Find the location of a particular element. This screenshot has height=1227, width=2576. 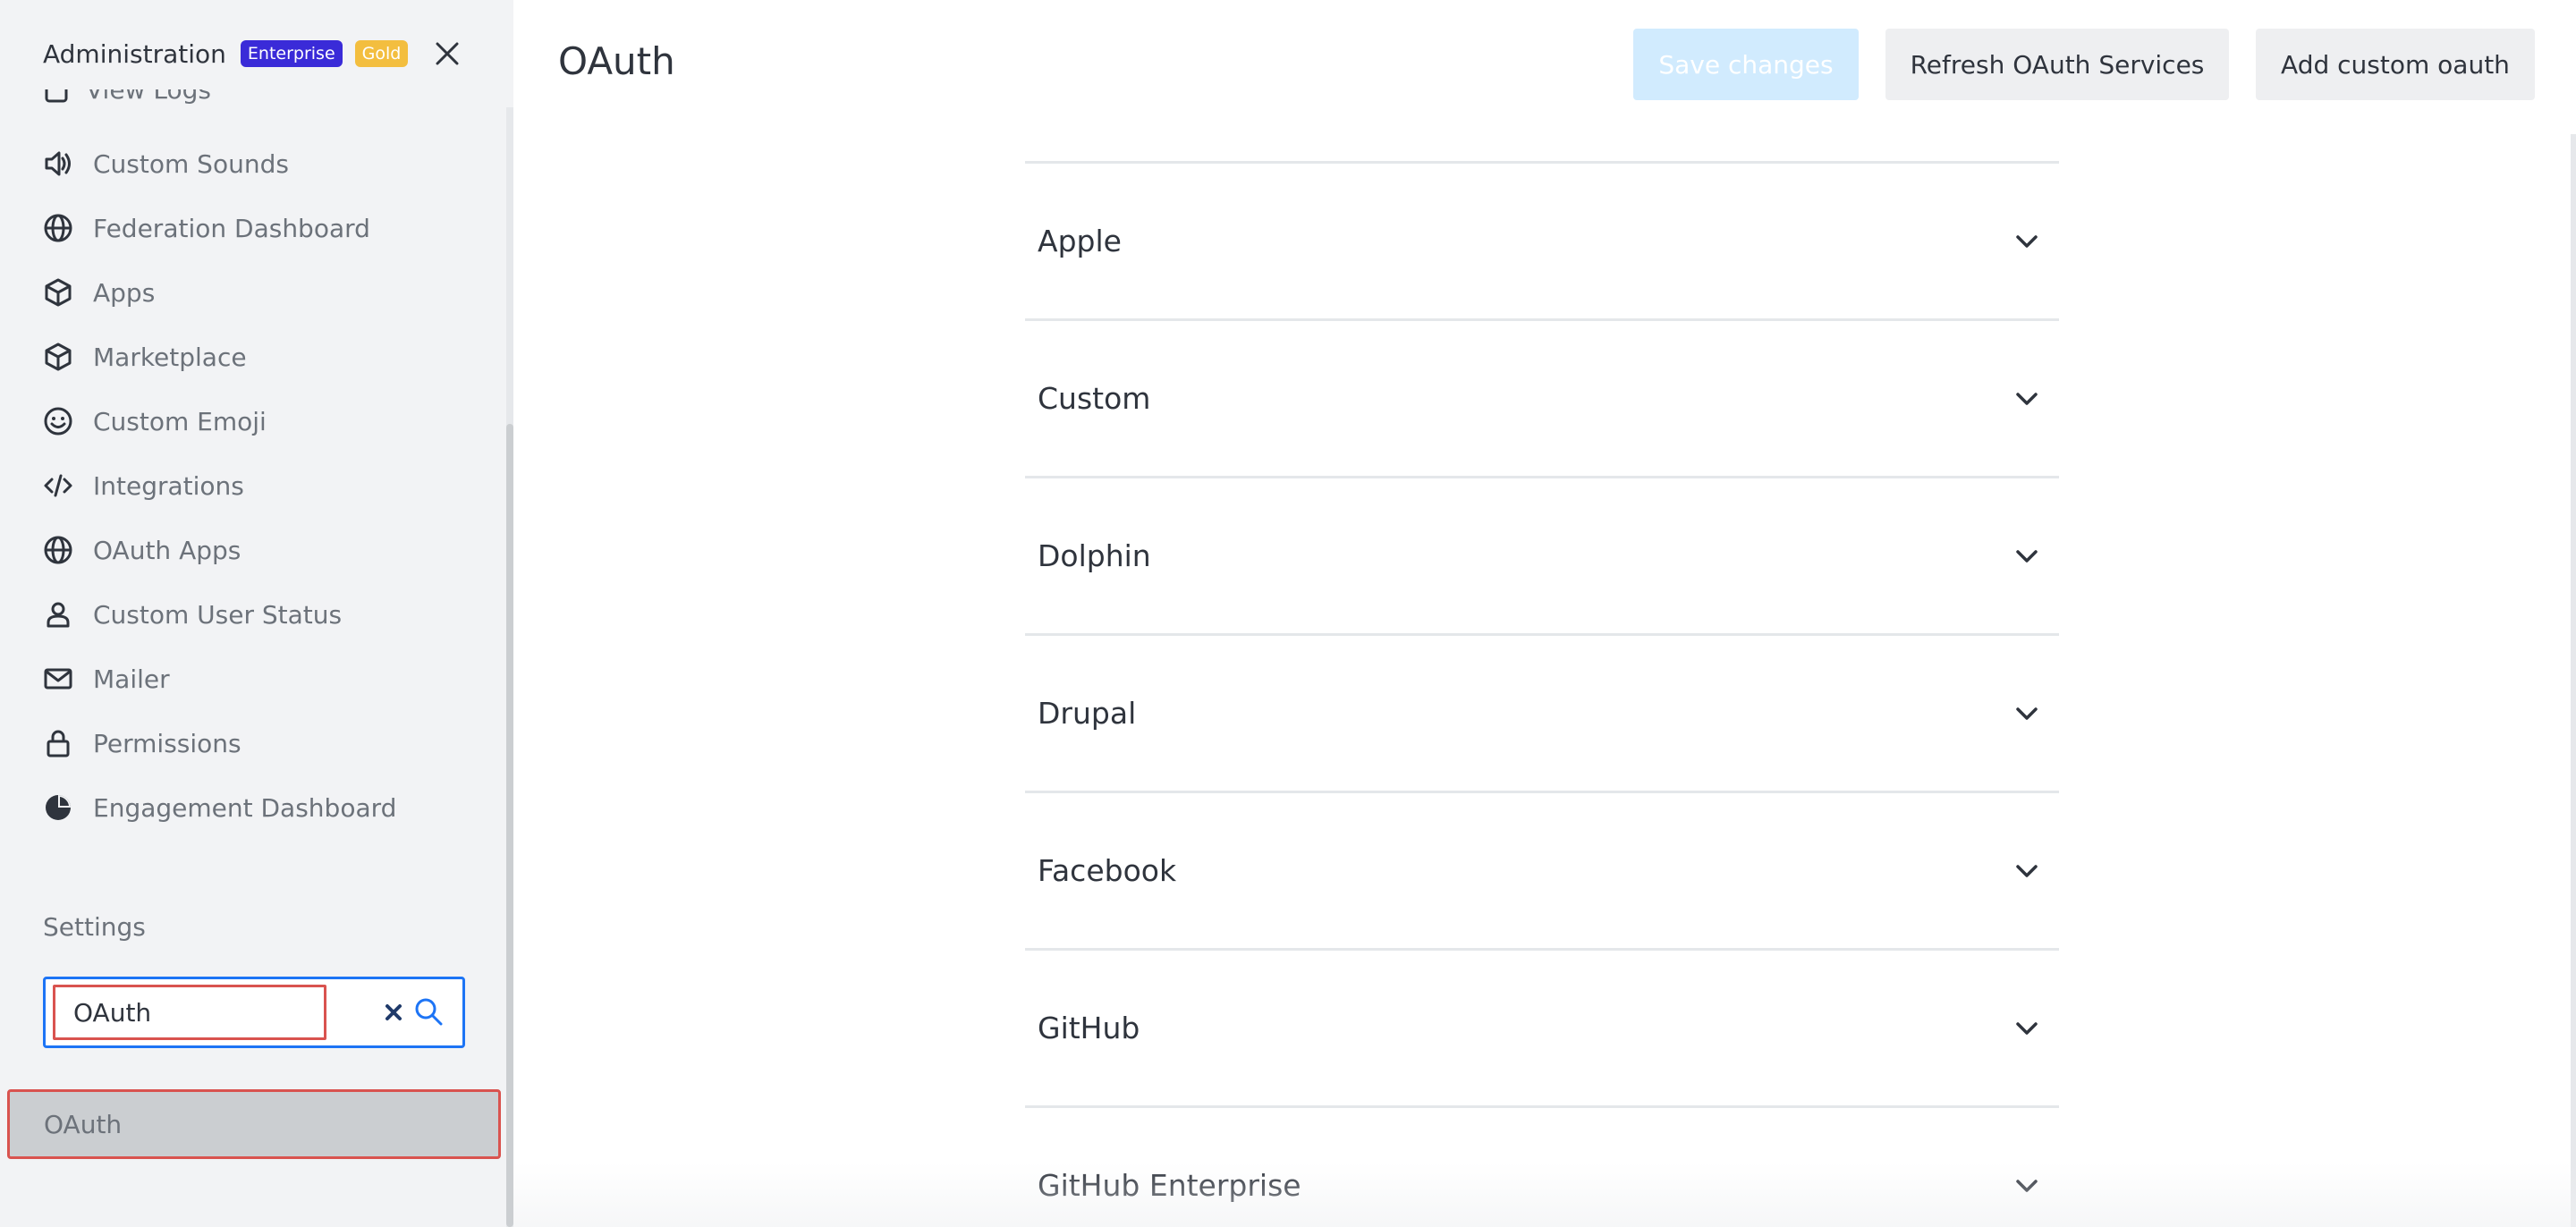

sidebar-item-label: Engagement Dashboard is located at coordinates (245, 807).